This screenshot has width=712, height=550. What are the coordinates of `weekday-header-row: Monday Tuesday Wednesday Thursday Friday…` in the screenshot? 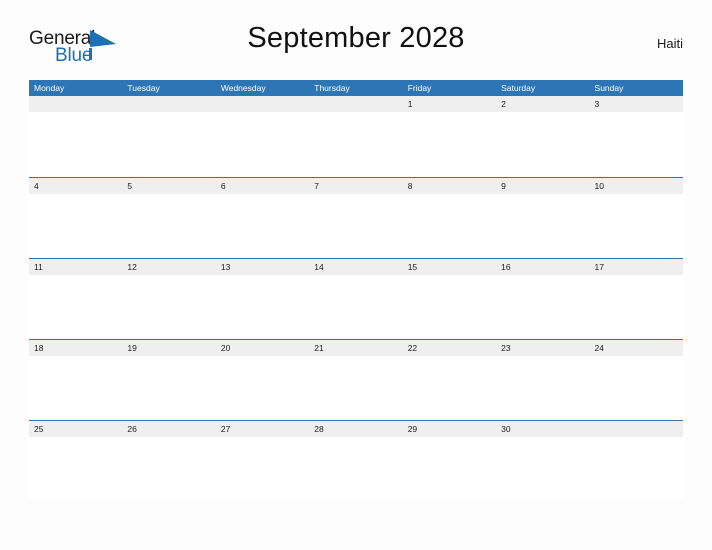 It's located at (356, 88).